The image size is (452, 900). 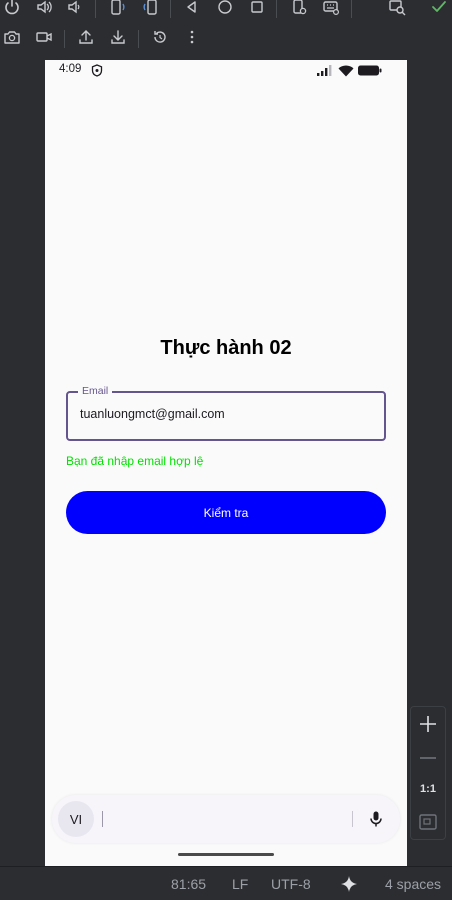 I want to click on zoom-in-icon, so click(x=428, y=724).